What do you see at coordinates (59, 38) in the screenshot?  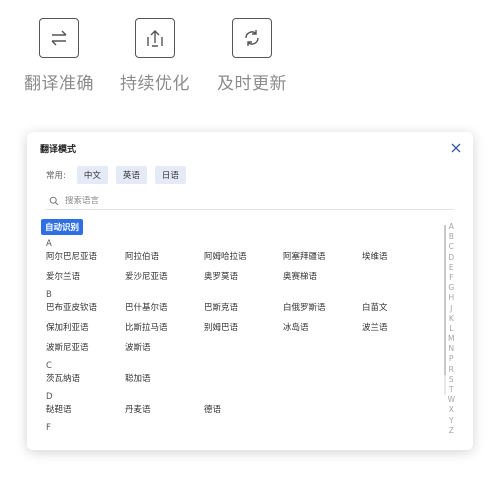 I see `swap-arrows-icon` at bounding box center [59, 38].